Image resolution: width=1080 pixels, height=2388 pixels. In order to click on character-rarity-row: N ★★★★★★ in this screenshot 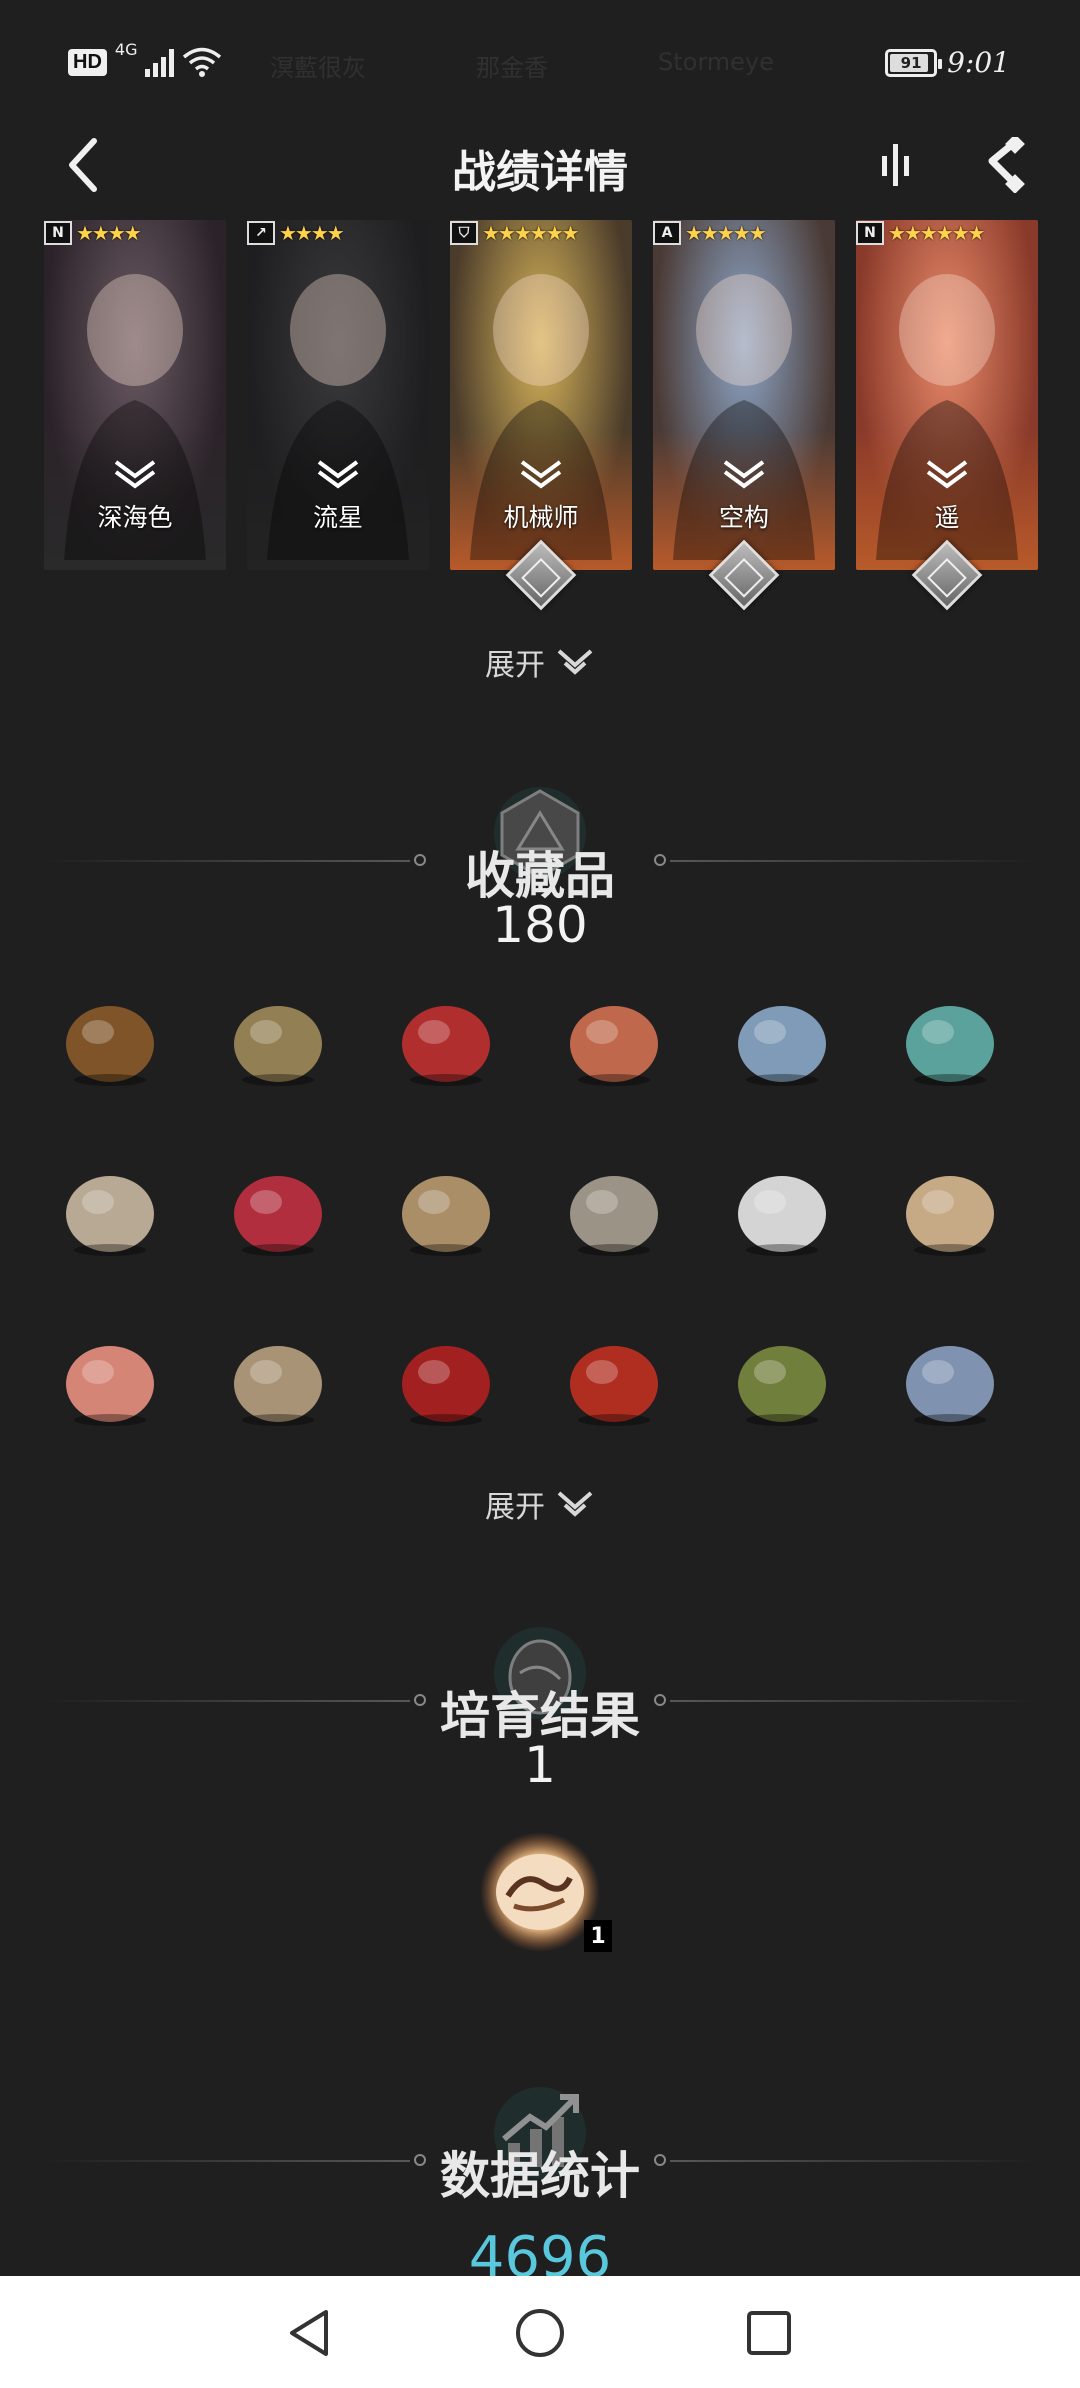, I will do `click(921, 233)`.